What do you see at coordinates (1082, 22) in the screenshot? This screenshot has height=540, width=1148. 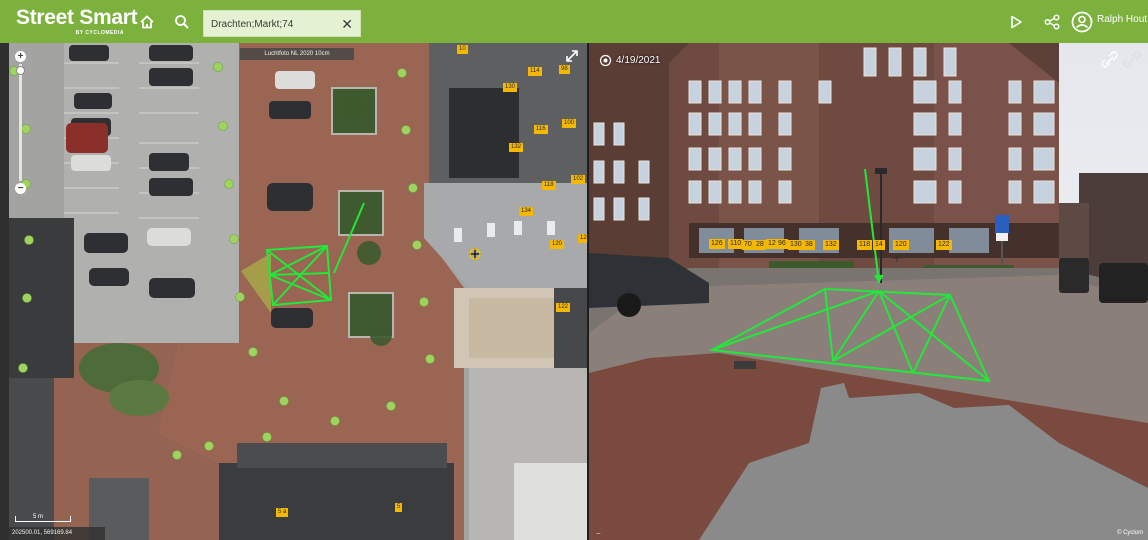 I see `user-icon` at bounding box center [1082, 22].